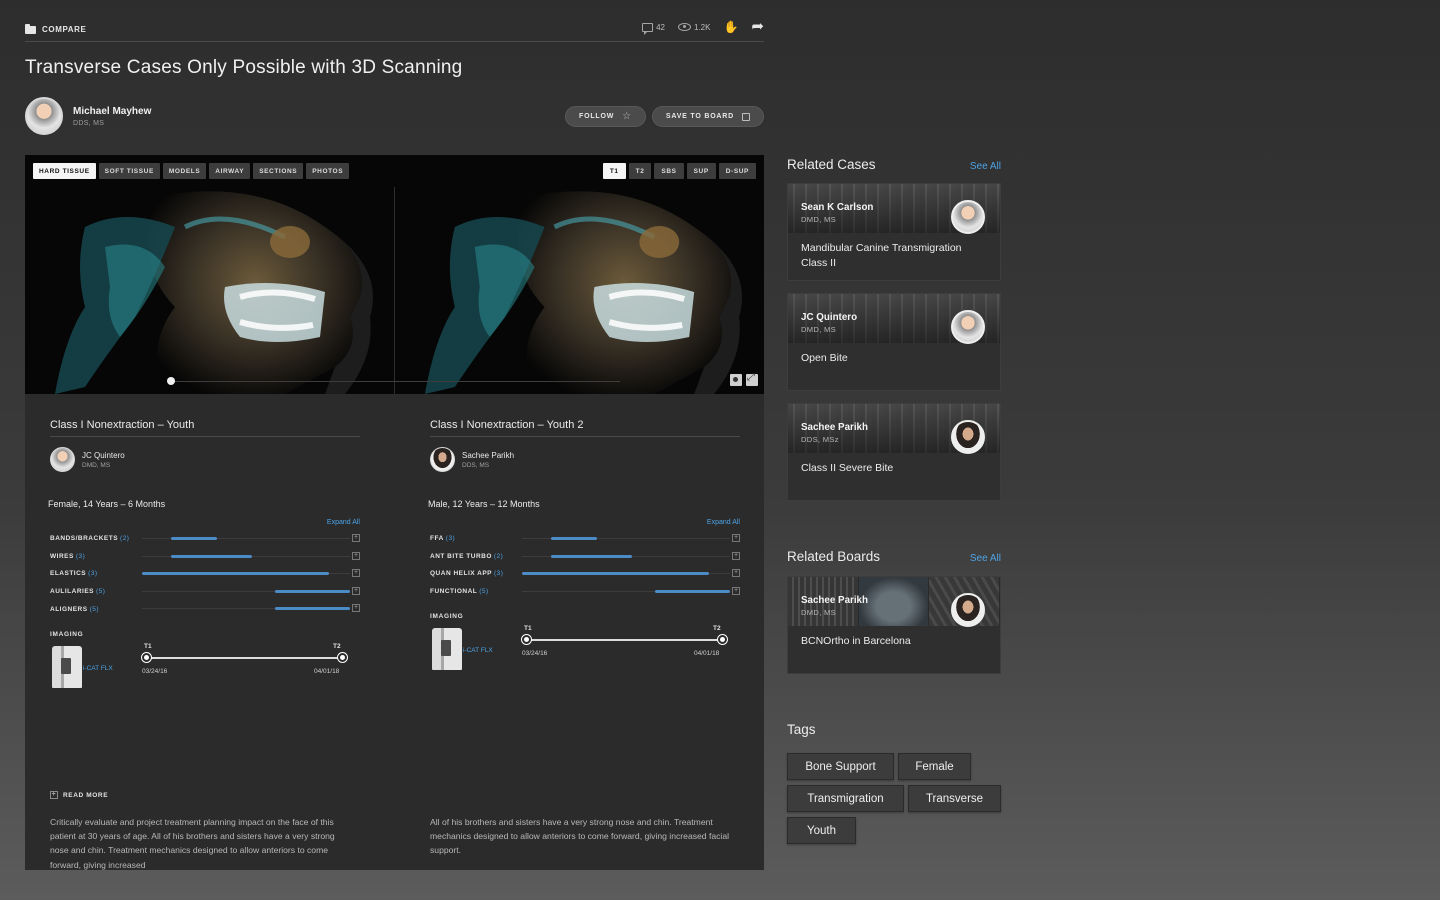 Image resolution: width=1440 pixels, height=900 pixels. I want to click on appliance-name: QUAN HELIX APP, so click(461, 574).